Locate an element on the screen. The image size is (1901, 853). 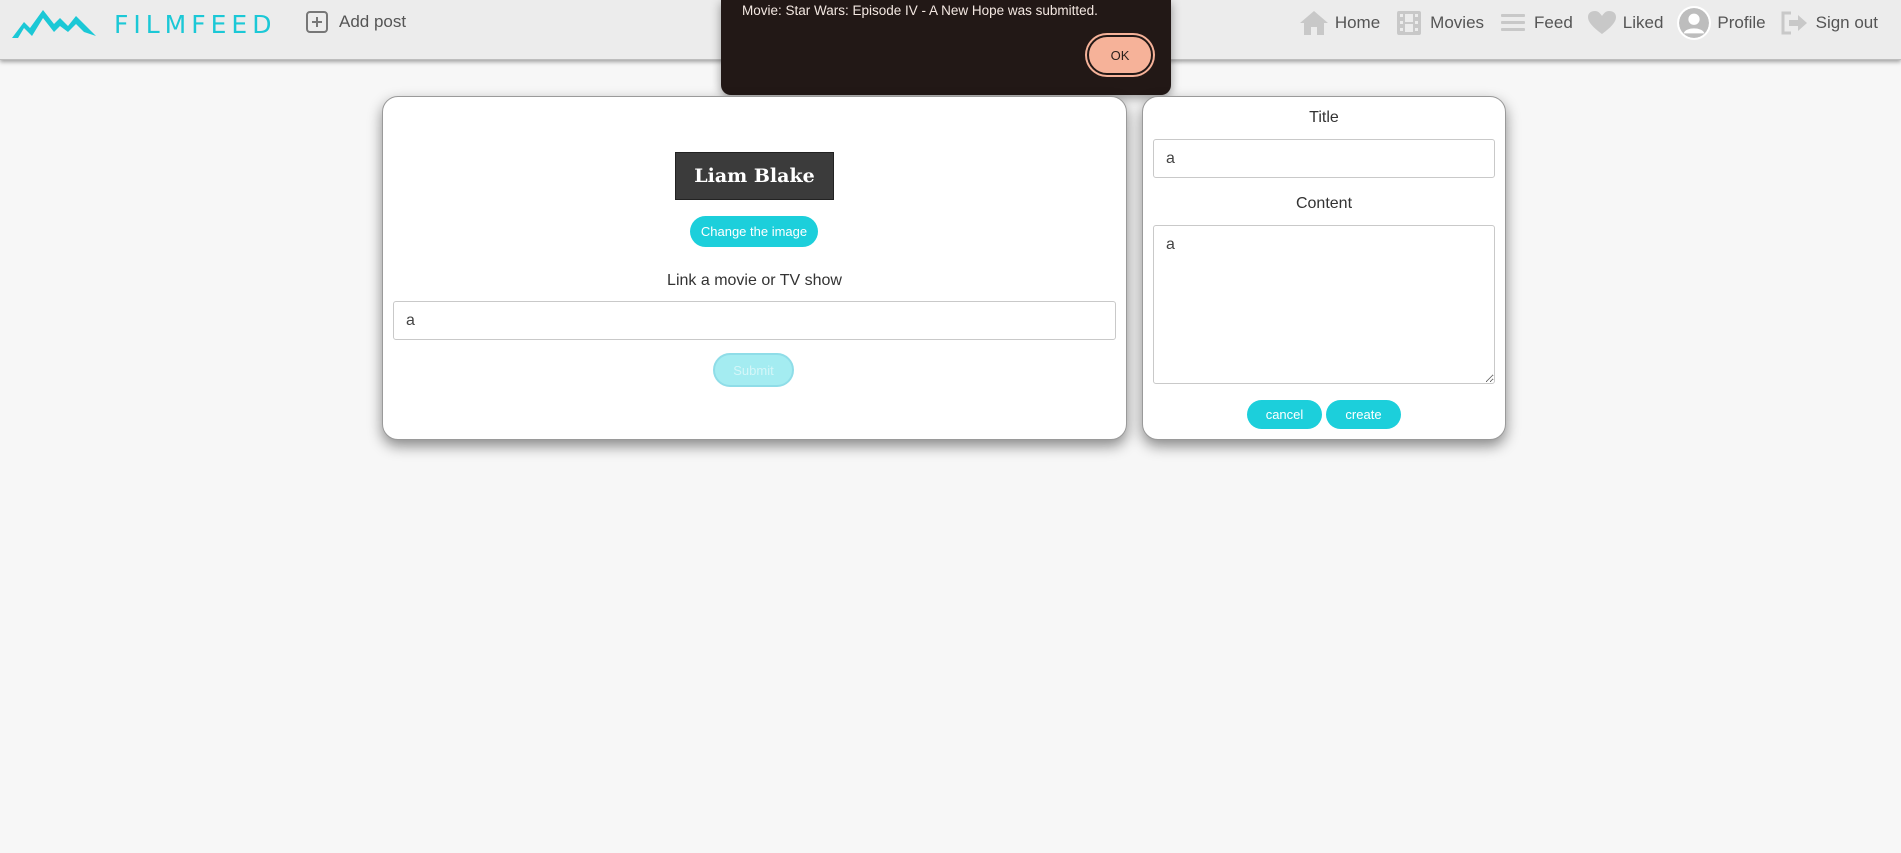
nav-profile: Profile is located at coordinates (1721, 23).